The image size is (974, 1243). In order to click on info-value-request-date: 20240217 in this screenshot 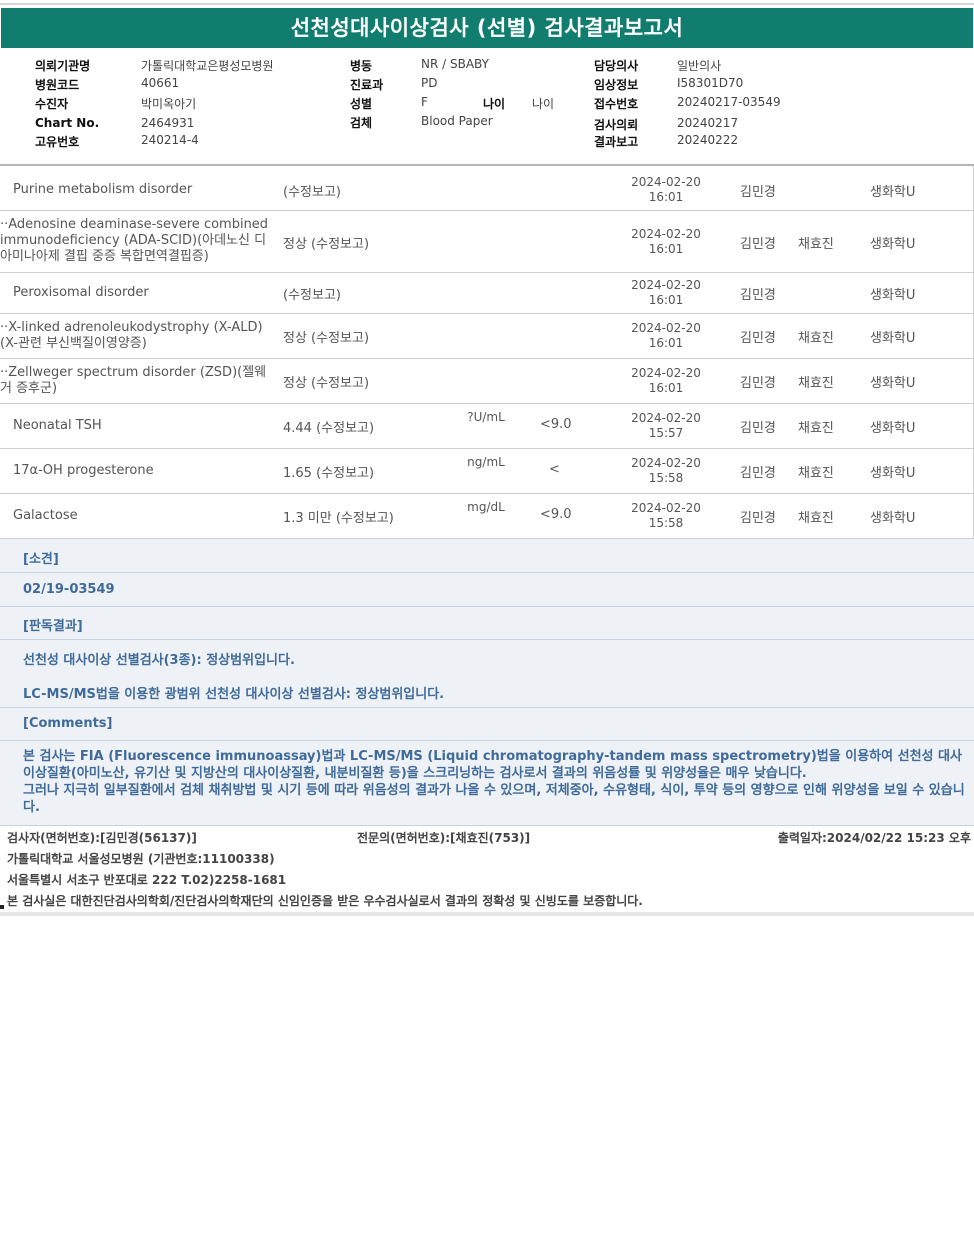, I will do `click(708, 123)`.